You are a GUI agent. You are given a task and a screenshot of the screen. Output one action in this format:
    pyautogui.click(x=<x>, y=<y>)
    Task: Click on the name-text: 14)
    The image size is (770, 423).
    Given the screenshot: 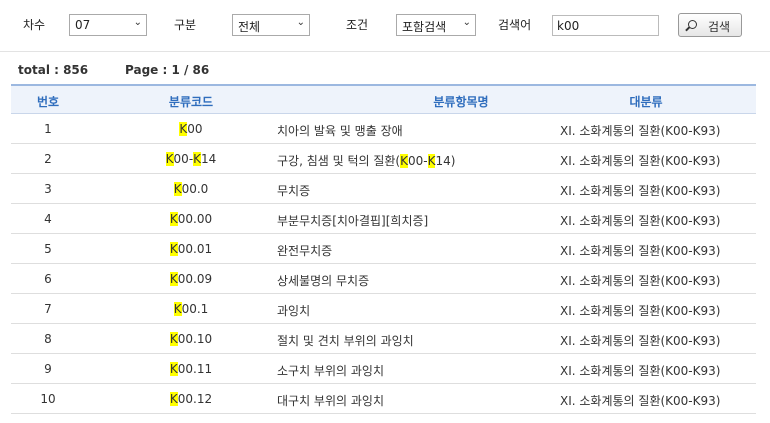 What is the action you would take?
    pyautogui.click(x=445, y=161)
    